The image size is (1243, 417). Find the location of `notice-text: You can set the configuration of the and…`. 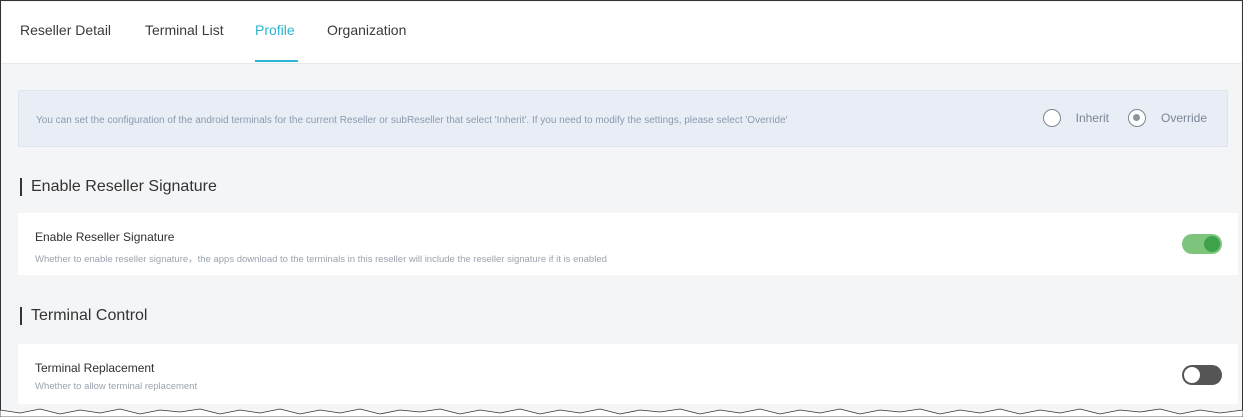

notice-text: You can set the configuration of the and… is located at coordinates (412, 120).